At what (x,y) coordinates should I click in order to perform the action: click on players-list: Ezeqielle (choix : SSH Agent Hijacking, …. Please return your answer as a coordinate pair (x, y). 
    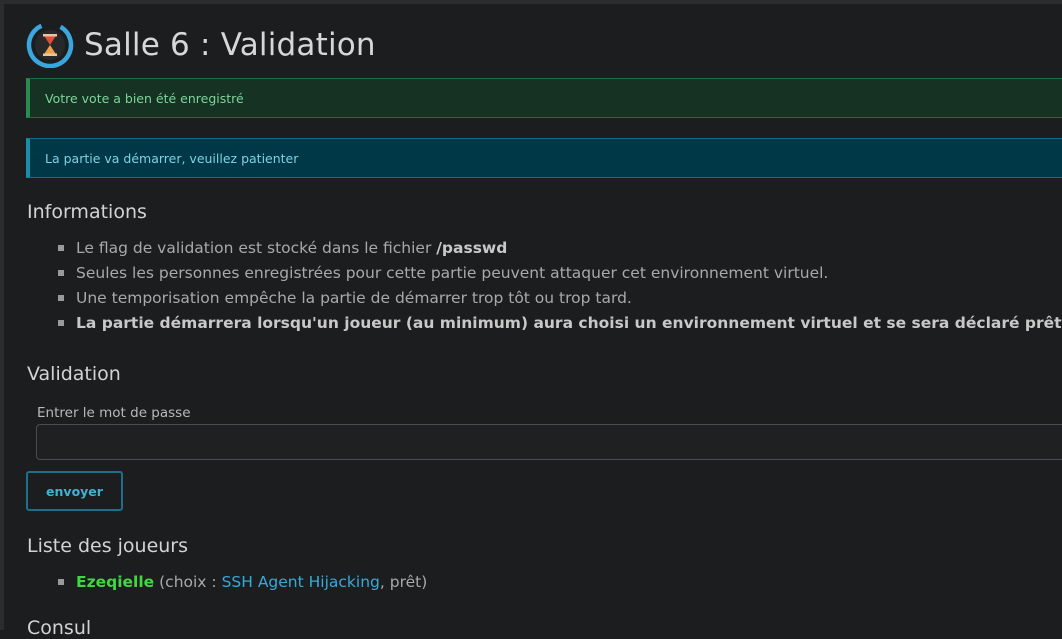
    Looking at the image, I should click on (242, 582).